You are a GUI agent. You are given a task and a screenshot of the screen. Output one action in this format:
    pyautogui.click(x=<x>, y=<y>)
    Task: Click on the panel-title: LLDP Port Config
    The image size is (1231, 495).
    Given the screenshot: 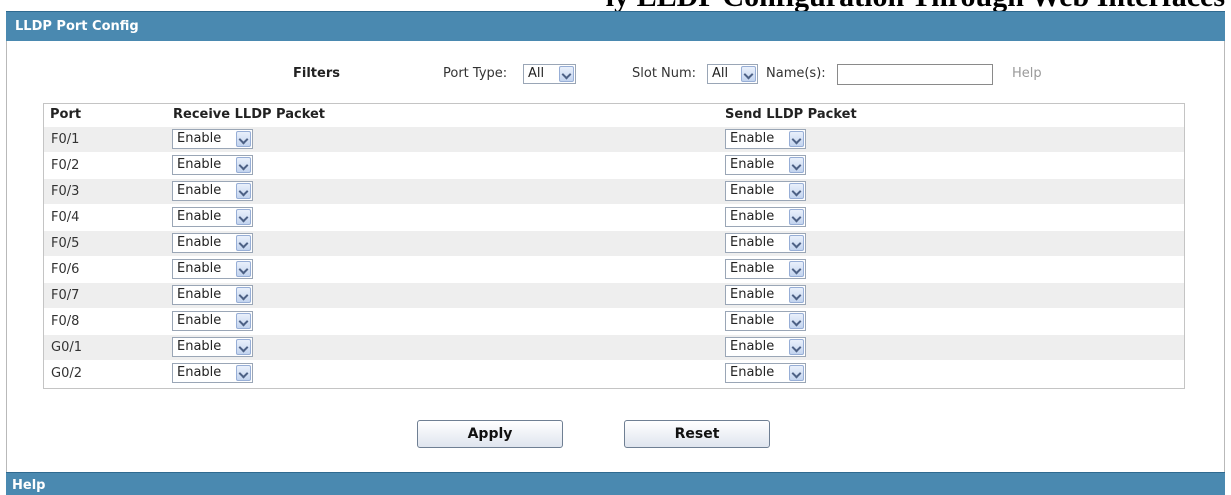 What is the action you would take?
    pyautogui.click(x=77, y=26)
    